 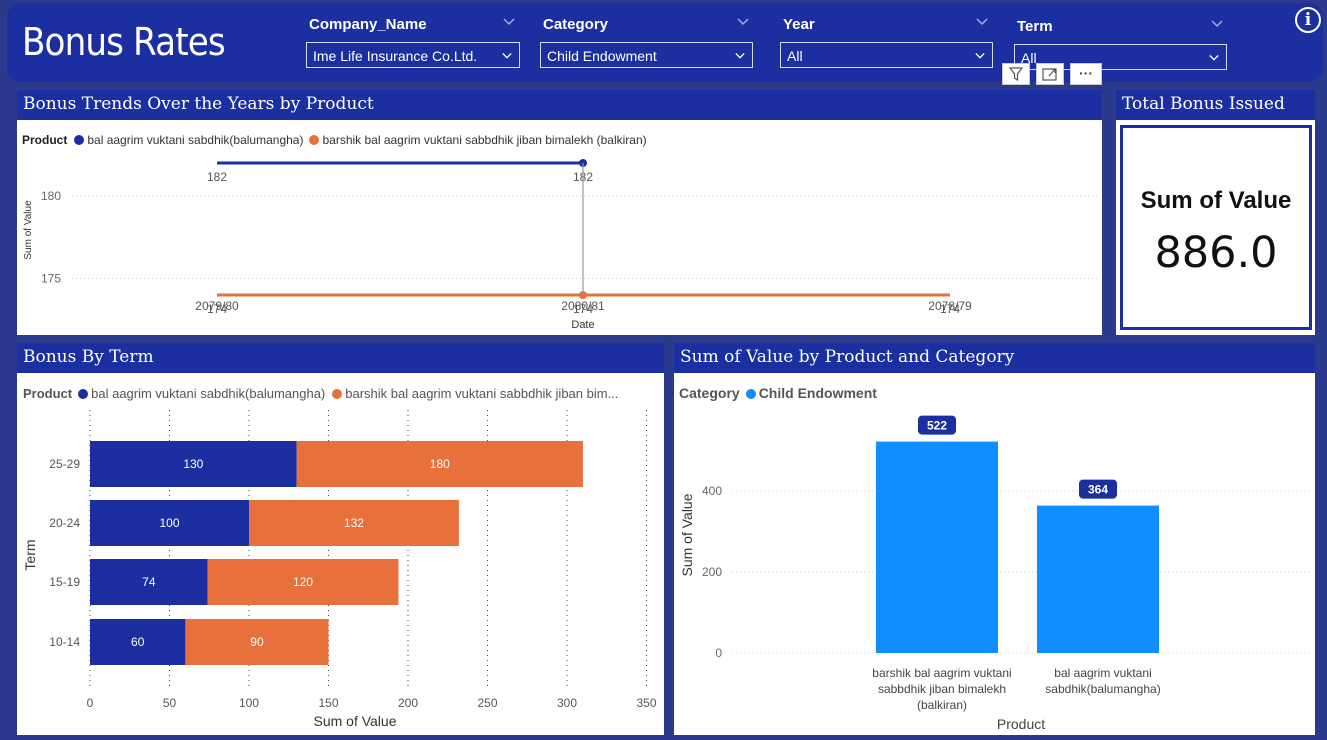 I want to click on x-tick-label: bal aagrim vuktani, so click(x=1102, y=673).